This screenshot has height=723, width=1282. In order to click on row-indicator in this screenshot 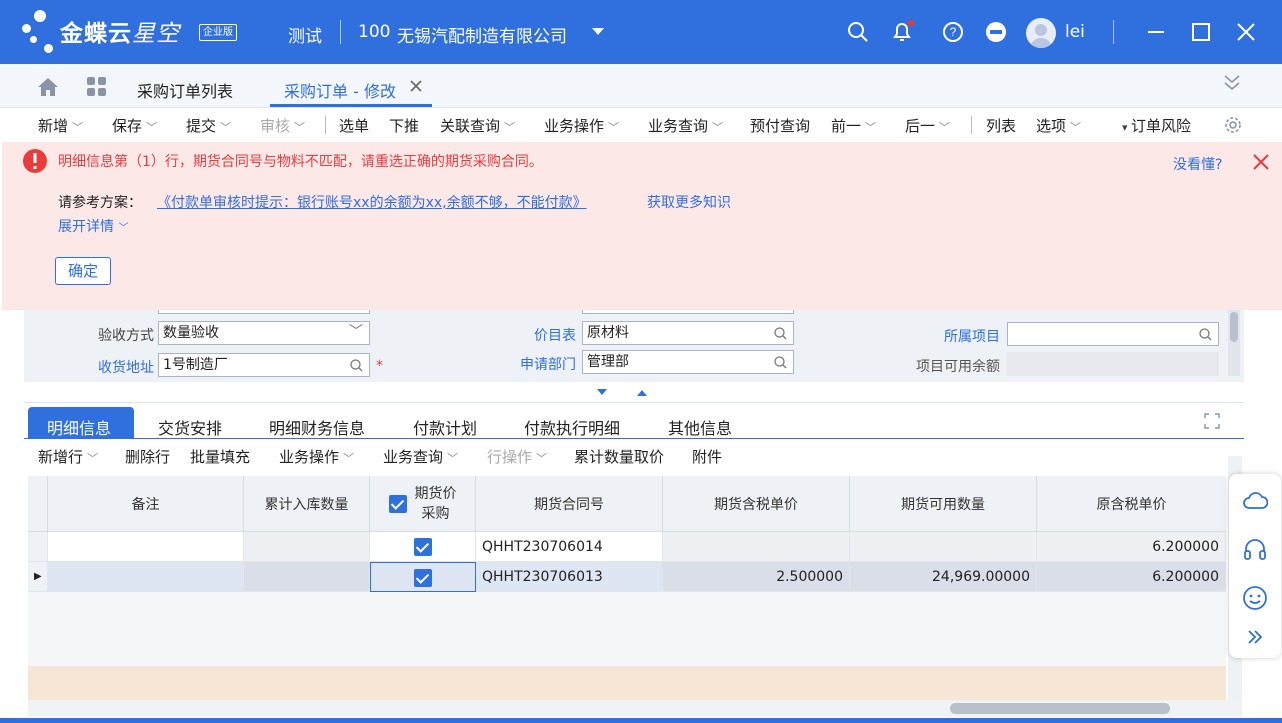, I will do `click(38, 547)`.